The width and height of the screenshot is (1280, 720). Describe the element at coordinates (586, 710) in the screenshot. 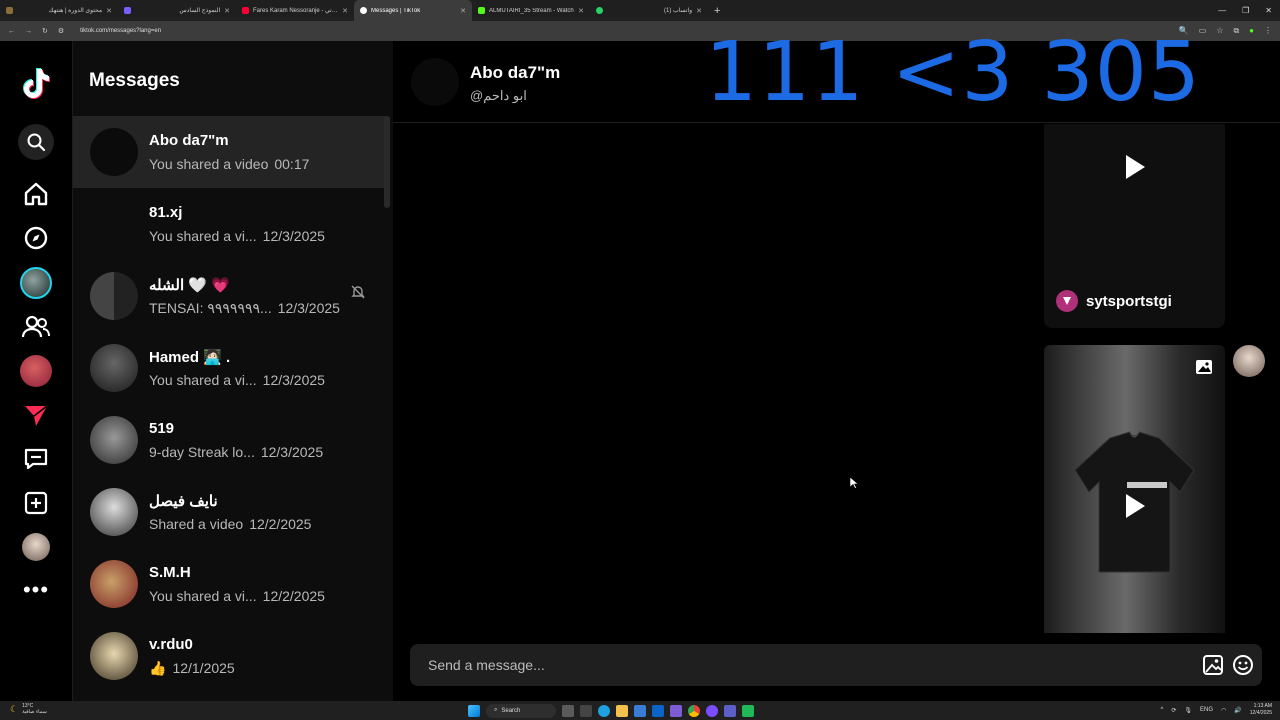

I see `task-view-icon` at that location.